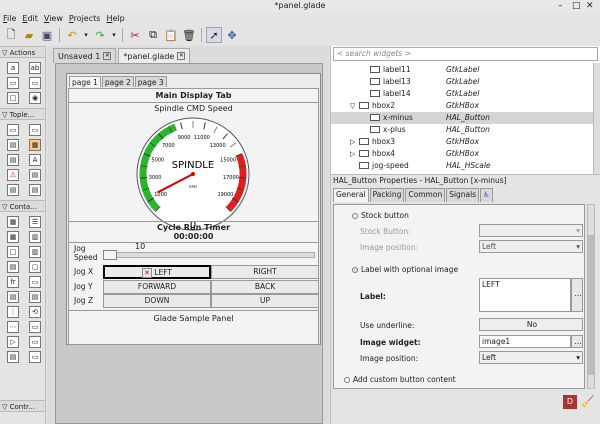 The image size is (600, 424). Describe the element at coordinates (157, 272) in the screenshot. I see `jog-left-button: ✕ LEFT` at that location.